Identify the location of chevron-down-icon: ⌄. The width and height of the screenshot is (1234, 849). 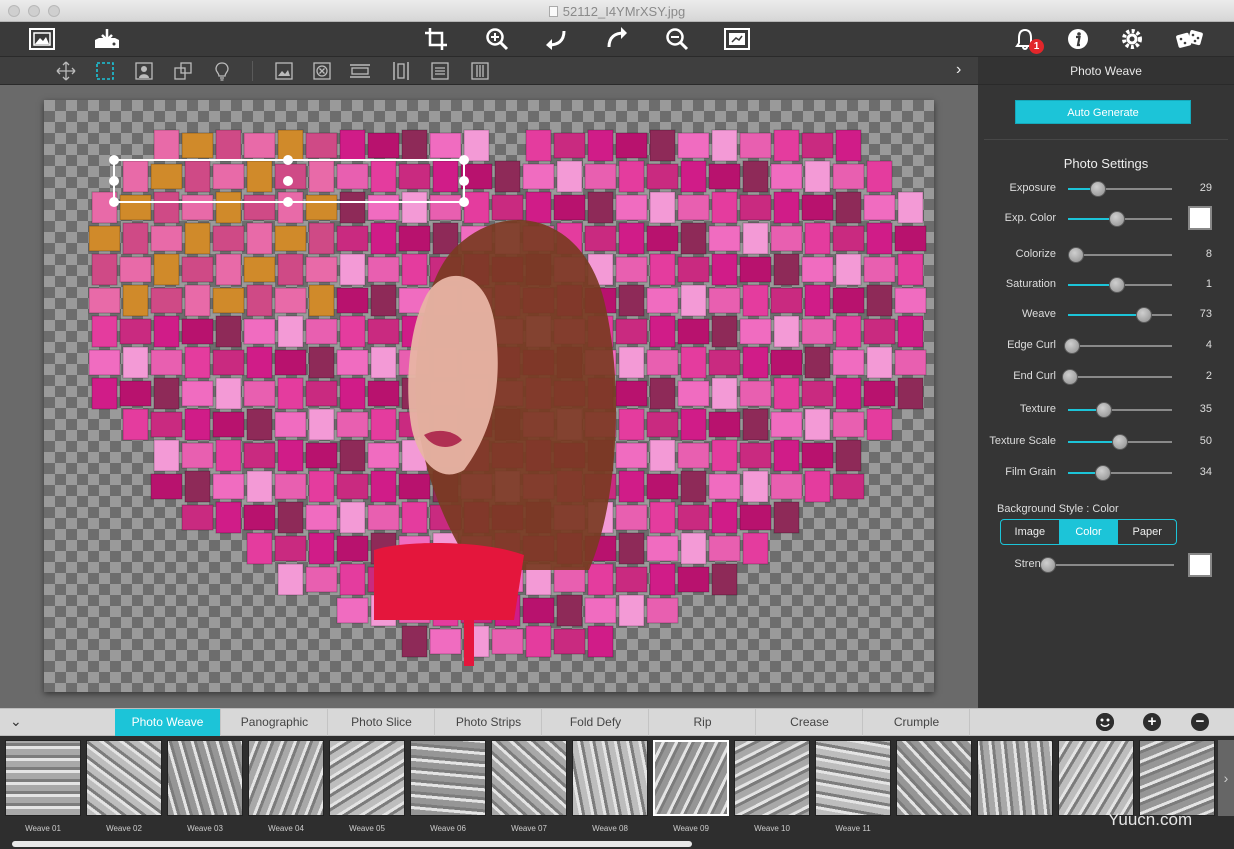
(16, 721).